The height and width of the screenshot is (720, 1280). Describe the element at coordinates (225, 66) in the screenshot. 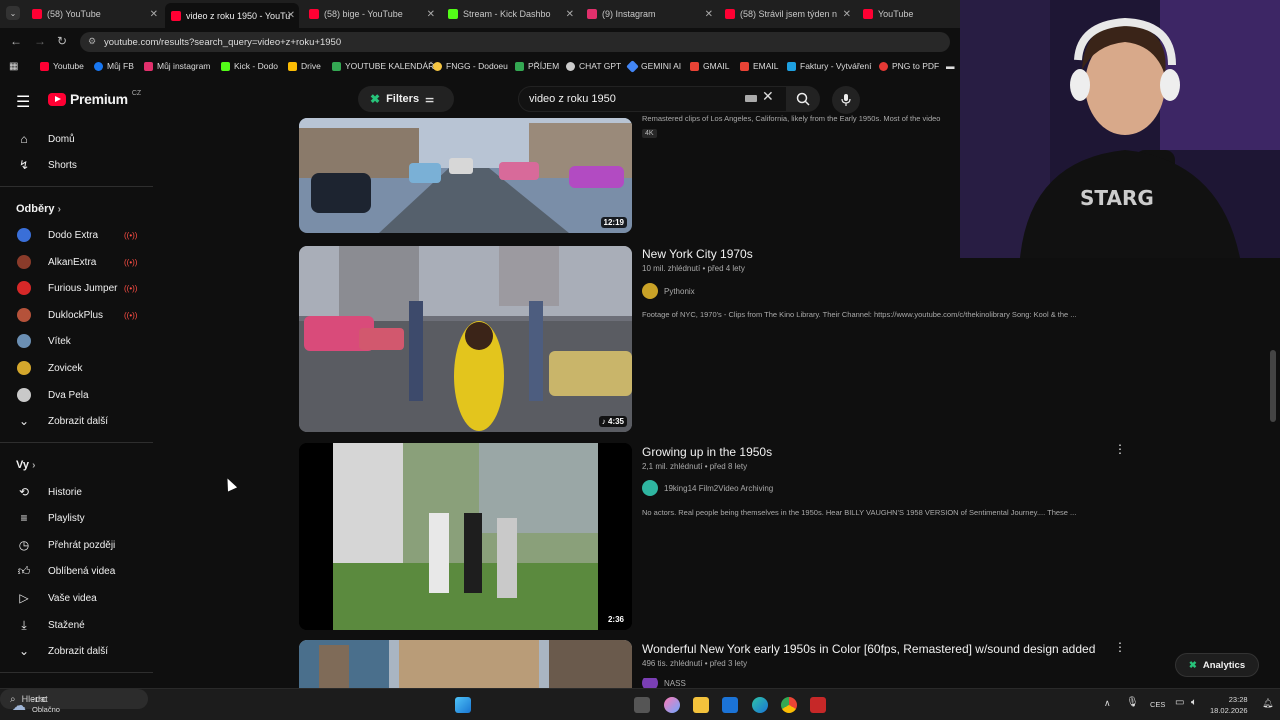

I see `kick-icon` at that location.